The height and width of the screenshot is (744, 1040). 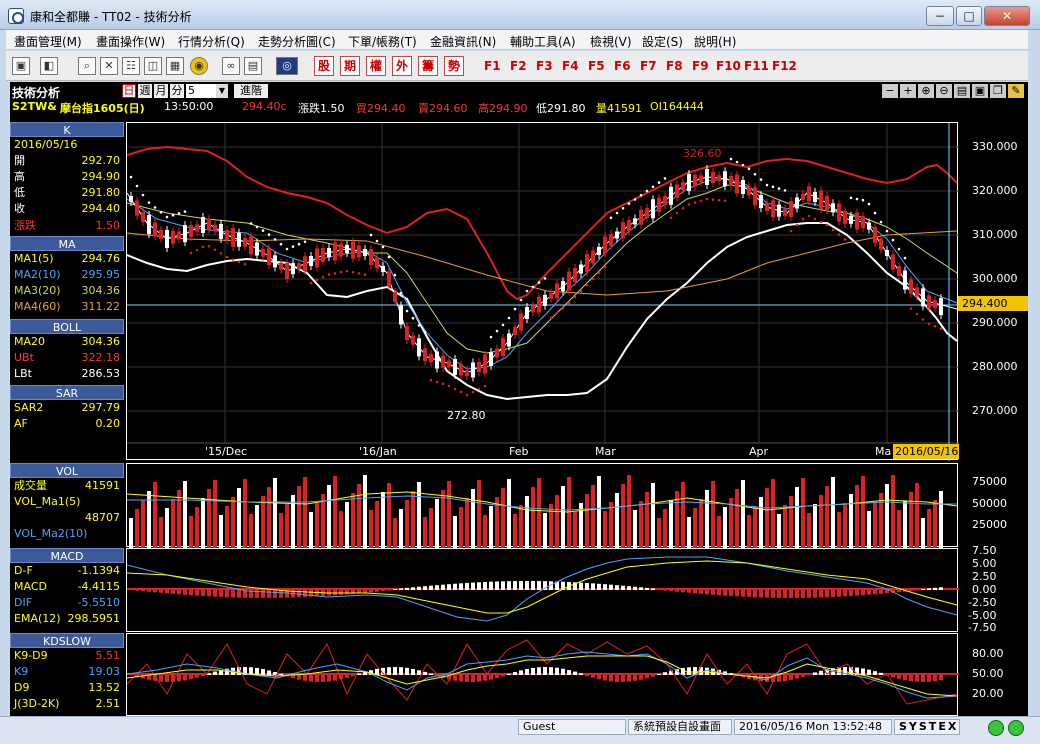 I want to click on fkey-f7: F7, so click(x=648, y=66).